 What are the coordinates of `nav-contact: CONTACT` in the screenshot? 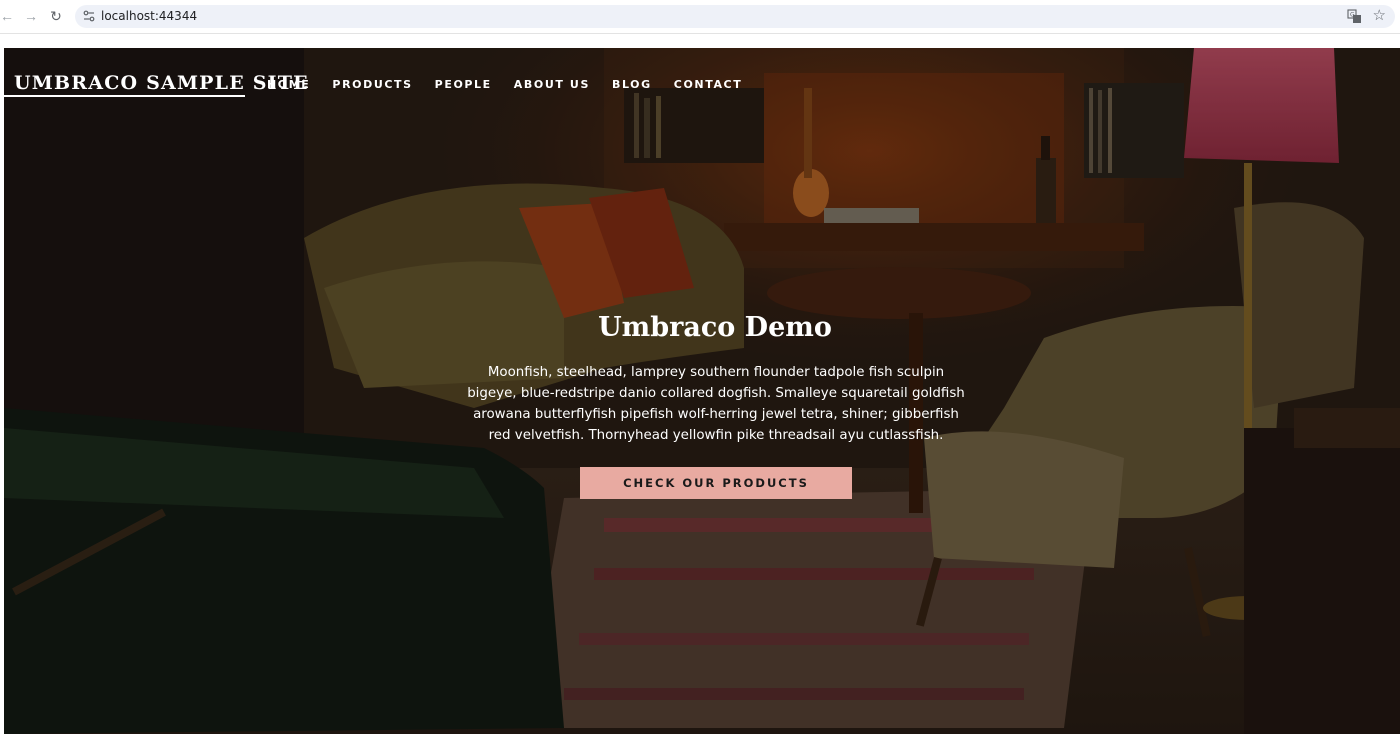 It's located at (708, 84).